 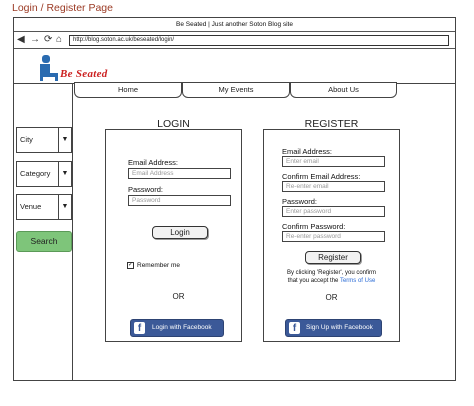 I want to click on register-password-input: Enter password, so click(x=333, y=211).